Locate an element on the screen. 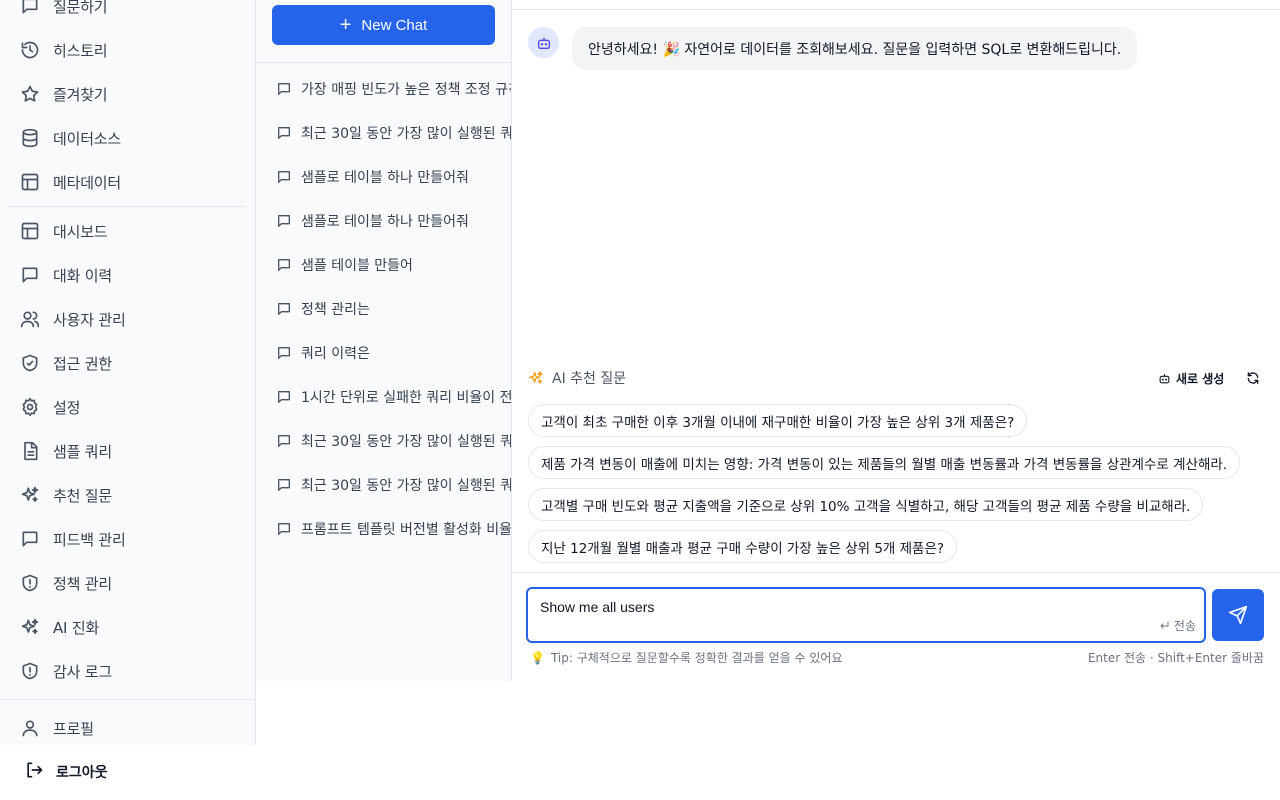 This screenshot has width=1280, height=800. sidebar-item-label: 샘플 쿼리 is located at coordinates (82, 451).